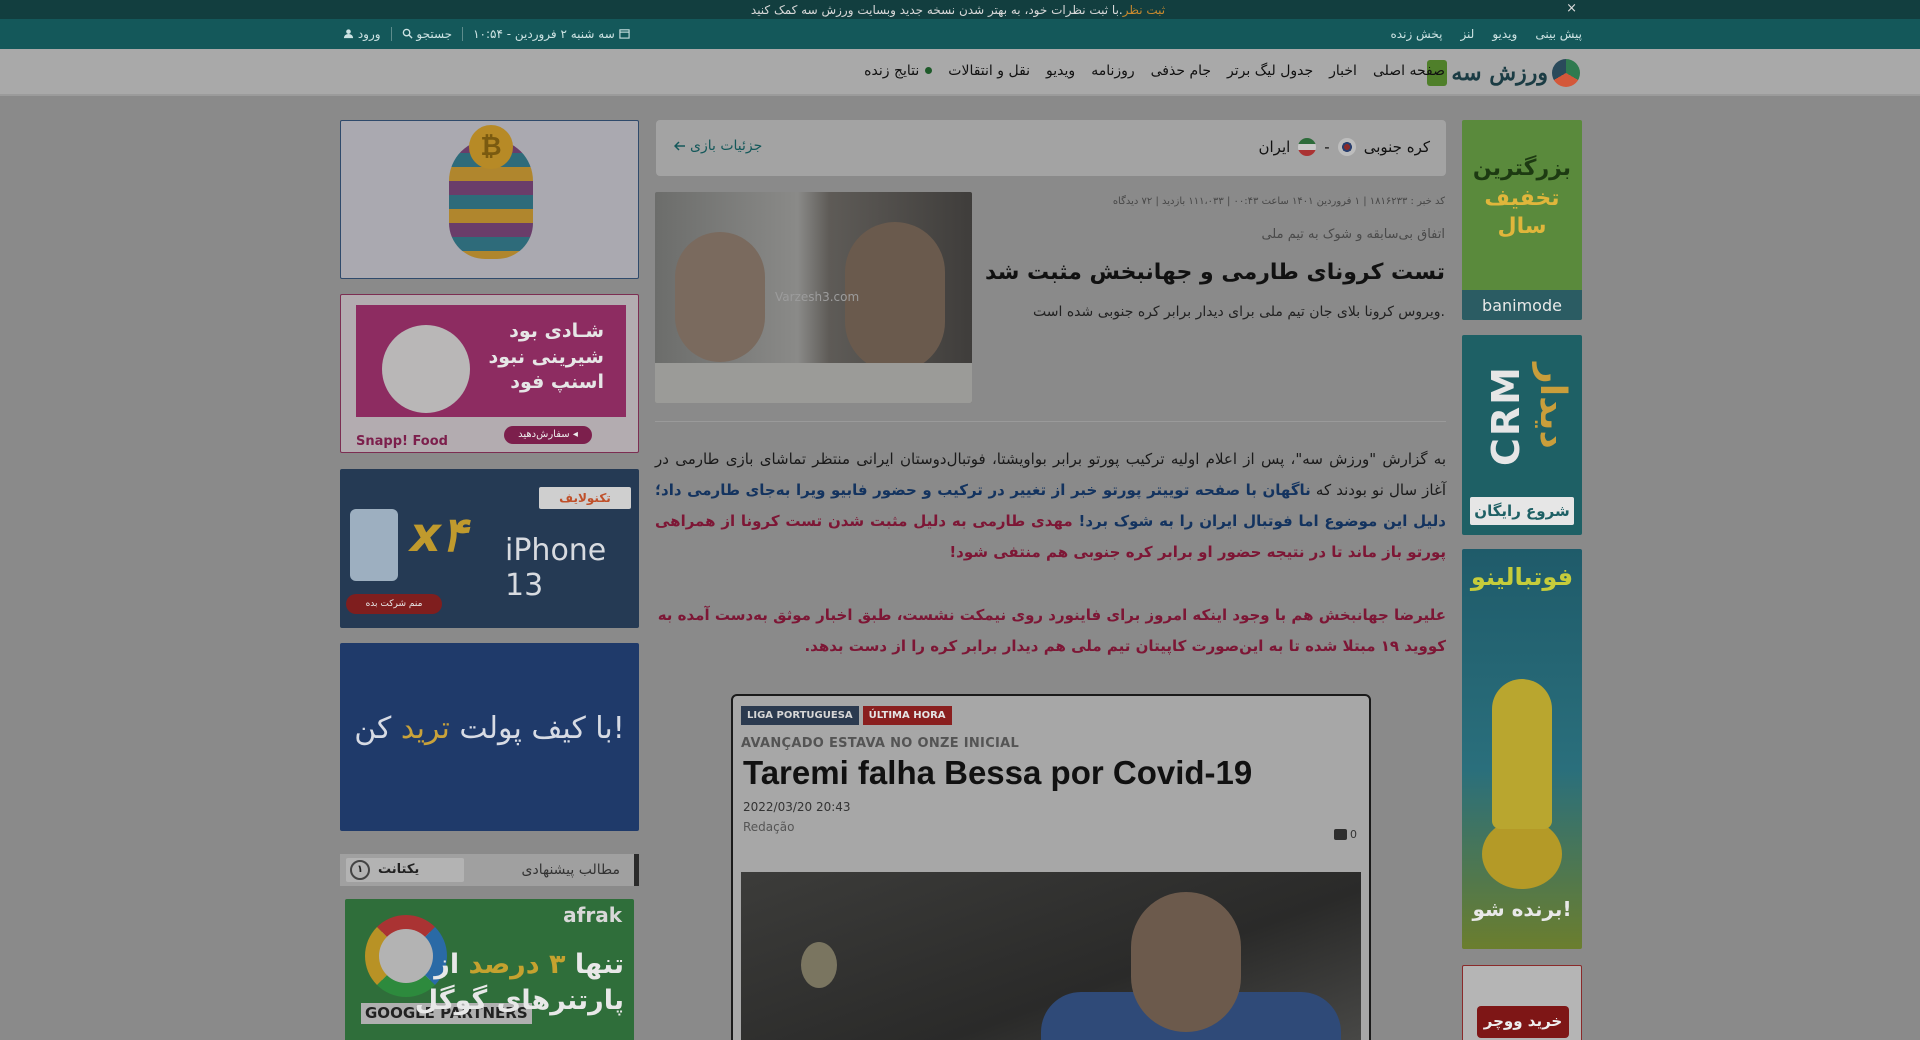  Describe the element at coordinates (1522, 227) in the screenshot. I see `ad-banimode-line3: سال` at that location.